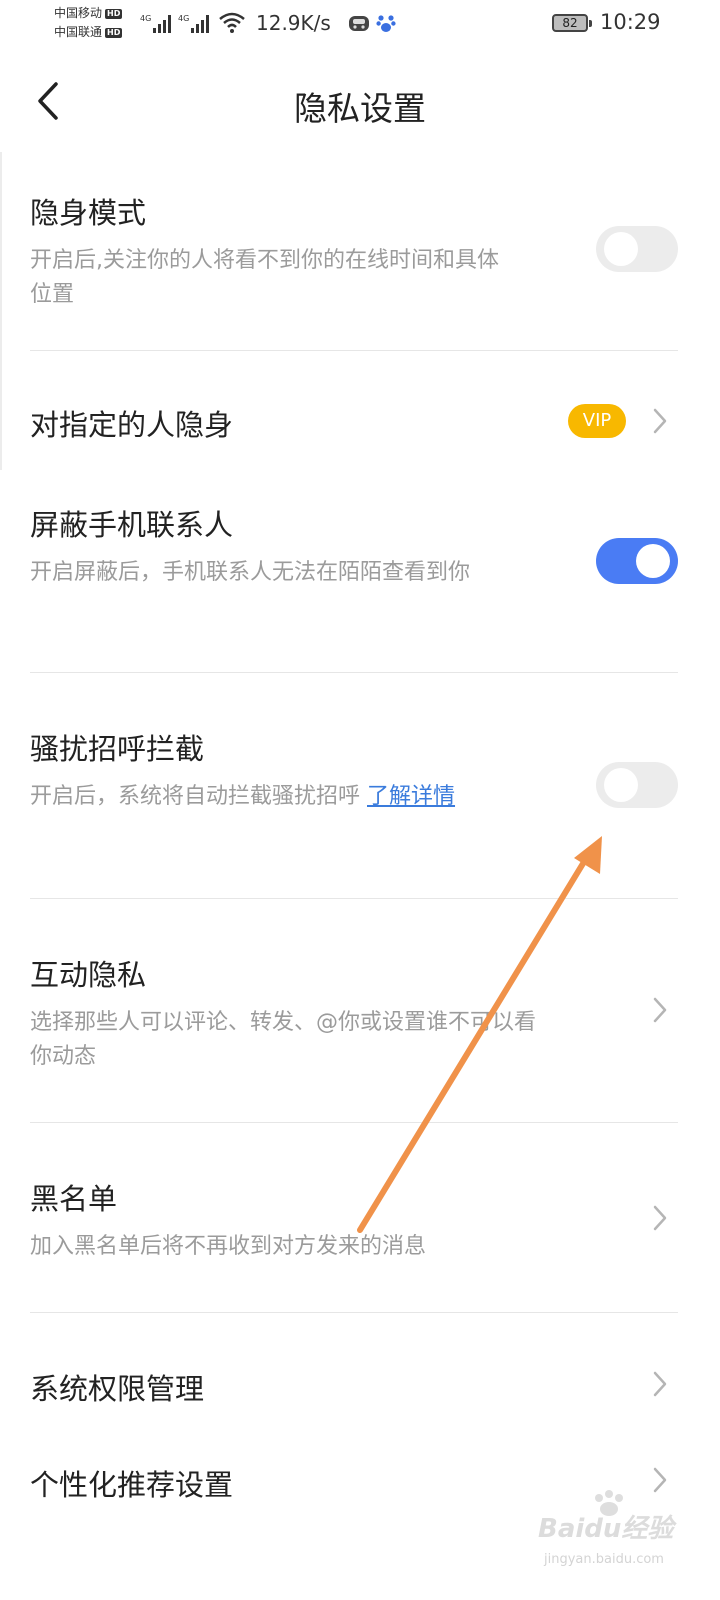  I want to click on left-edge-line, so click(1, 311).